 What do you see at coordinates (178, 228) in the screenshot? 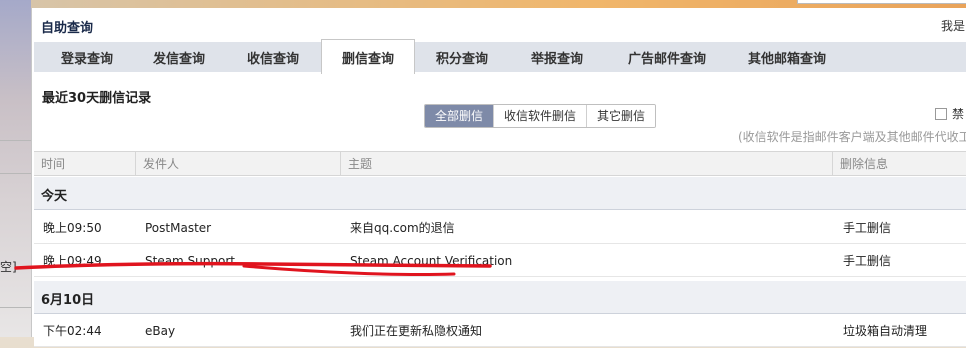
I see `row-sender: PostMaster` at bounding box center [178, 228].